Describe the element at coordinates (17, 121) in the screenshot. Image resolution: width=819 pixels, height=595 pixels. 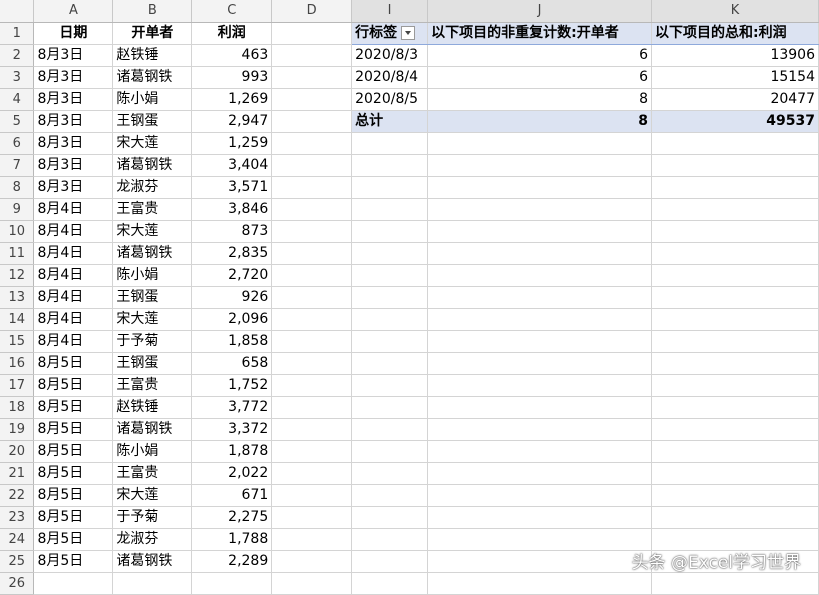
I see `row-header: 5` at that location.